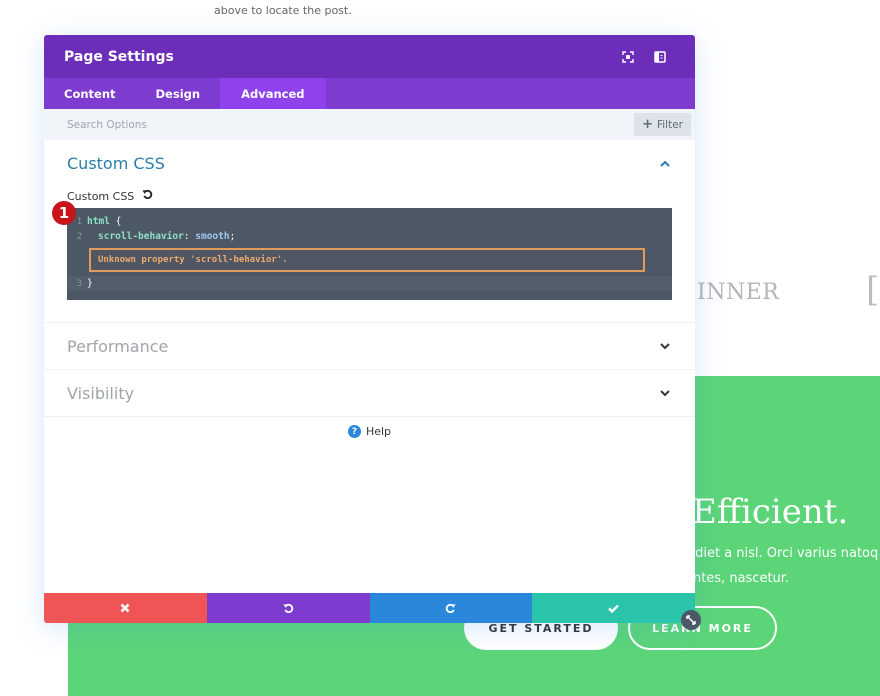 This screenshot has height=696, width=880. I want to click on search-options-input, so click(351, 124).